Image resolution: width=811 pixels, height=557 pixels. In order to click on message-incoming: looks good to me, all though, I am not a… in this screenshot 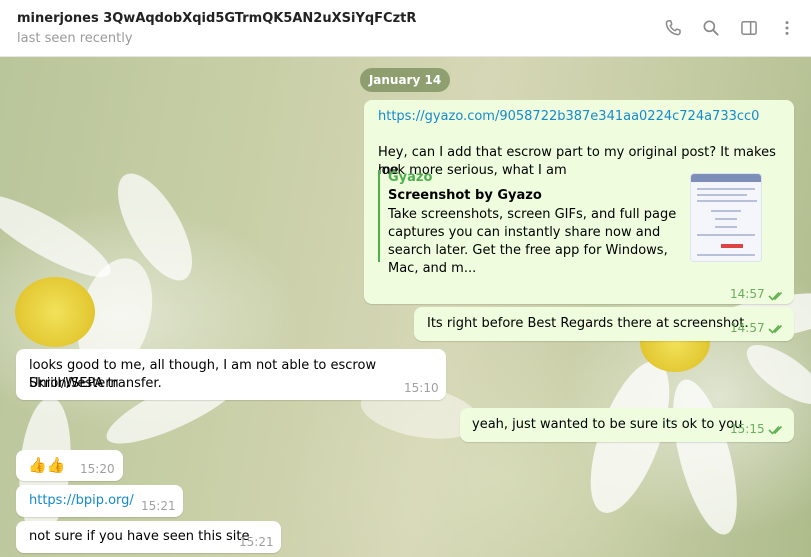, I will do `click(231, 374)`.